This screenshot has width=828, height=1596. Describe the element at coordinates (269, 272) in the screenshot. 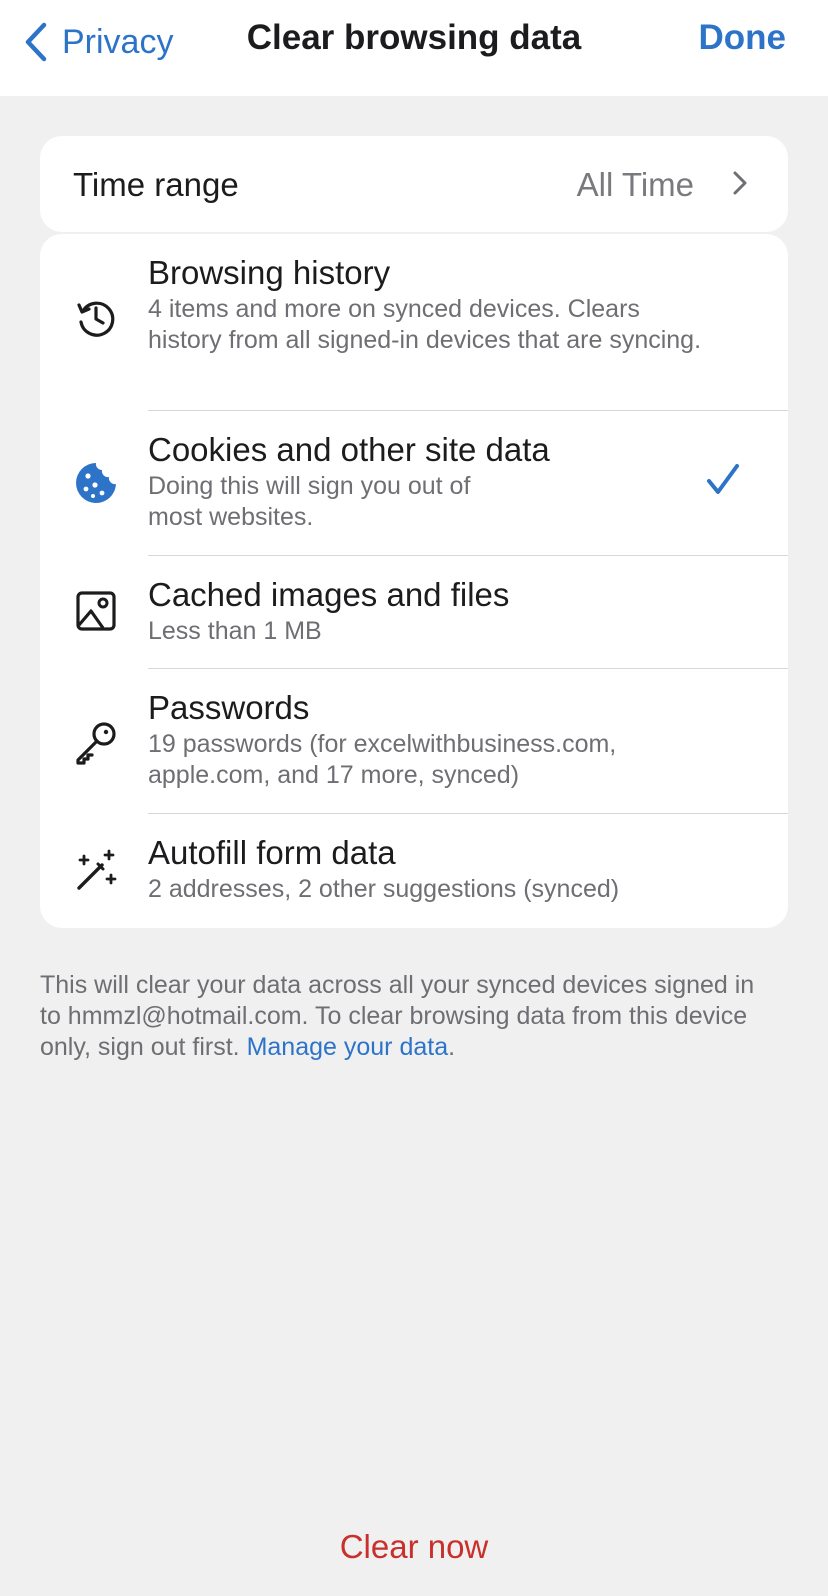

I see `item-title: Browsing history` at that location.